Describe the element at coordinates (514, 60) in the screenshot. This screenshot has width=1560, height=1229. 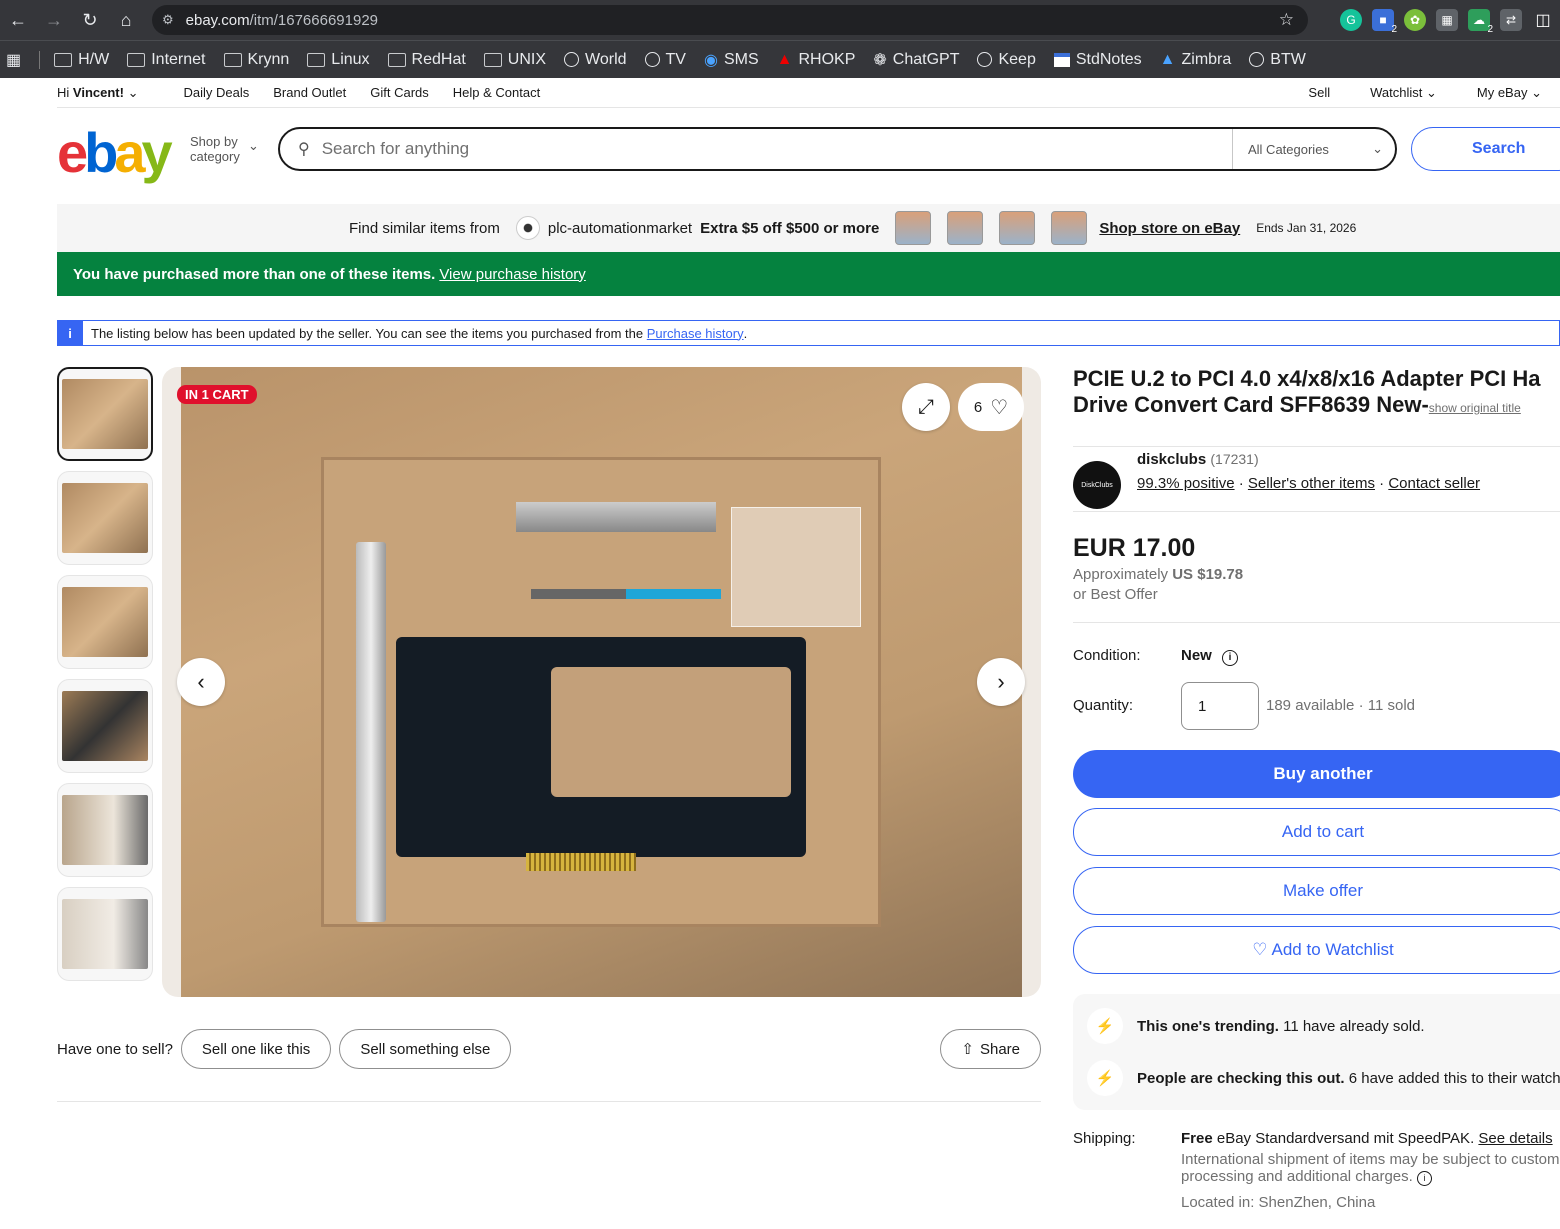
I see `bookmark-unix: UNIX` at that location.